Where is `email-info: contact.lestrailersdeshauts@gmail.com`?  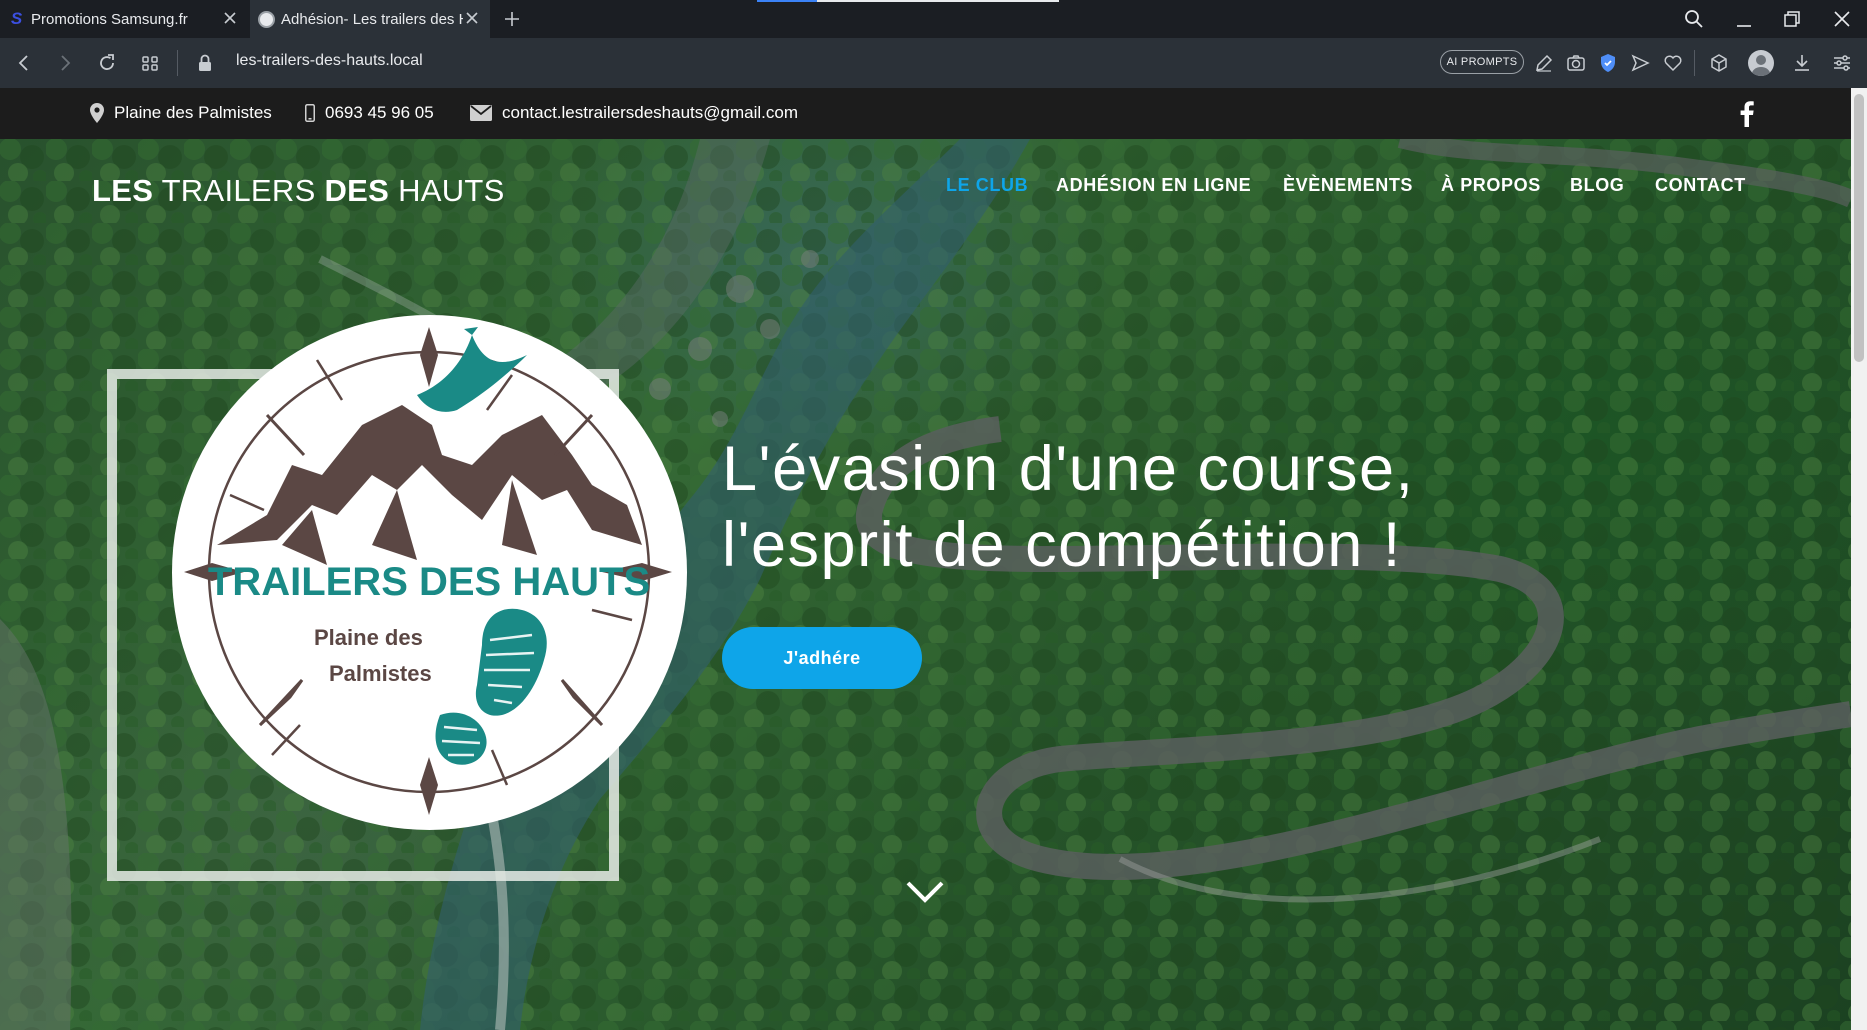 email-info: contact.lestrailersdeshauts@gmail.com is located at coordinates (634, 113).